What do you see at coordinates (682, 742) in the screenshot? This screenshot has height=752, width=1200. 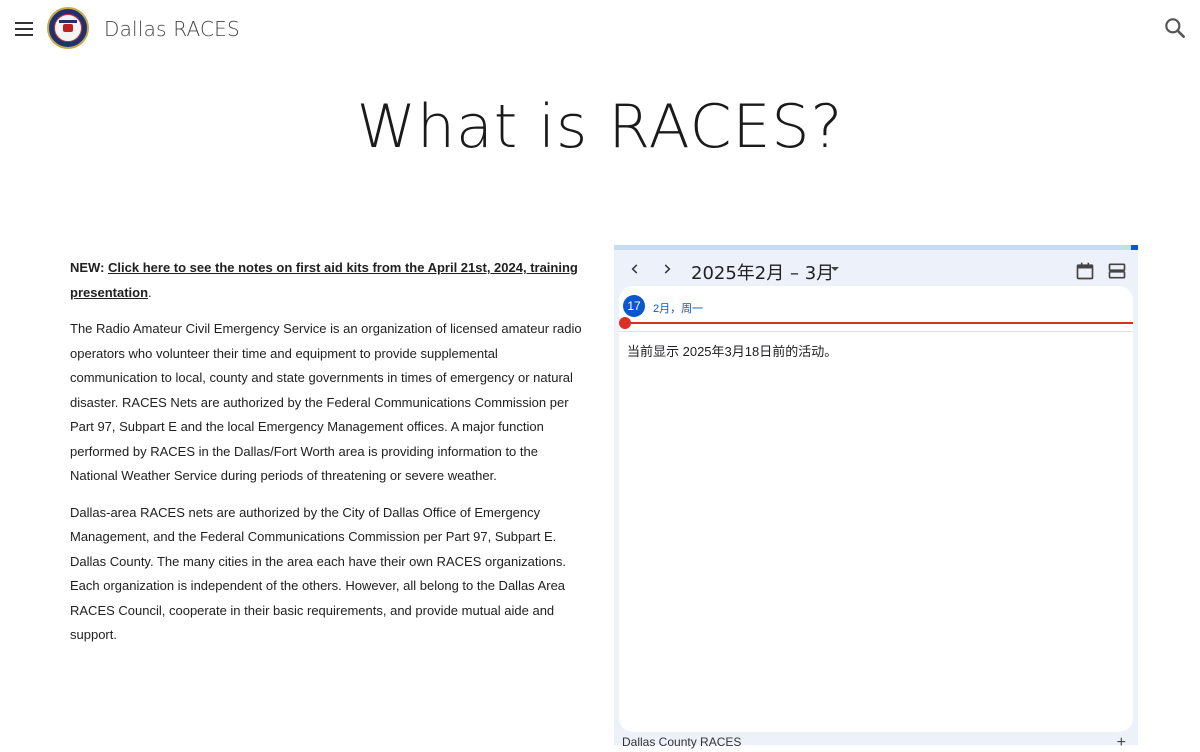 I see `calendar-footer-label: Dallas County RACES` at bounding box center [682, 742].